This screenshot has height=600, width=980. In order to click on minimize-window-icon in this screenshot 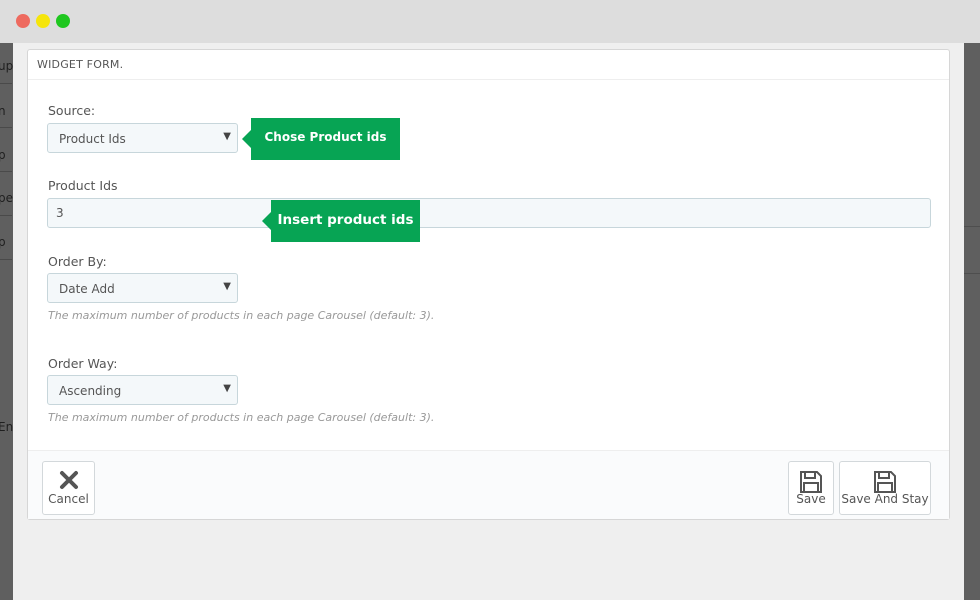, I will do `click(43, 21)`.